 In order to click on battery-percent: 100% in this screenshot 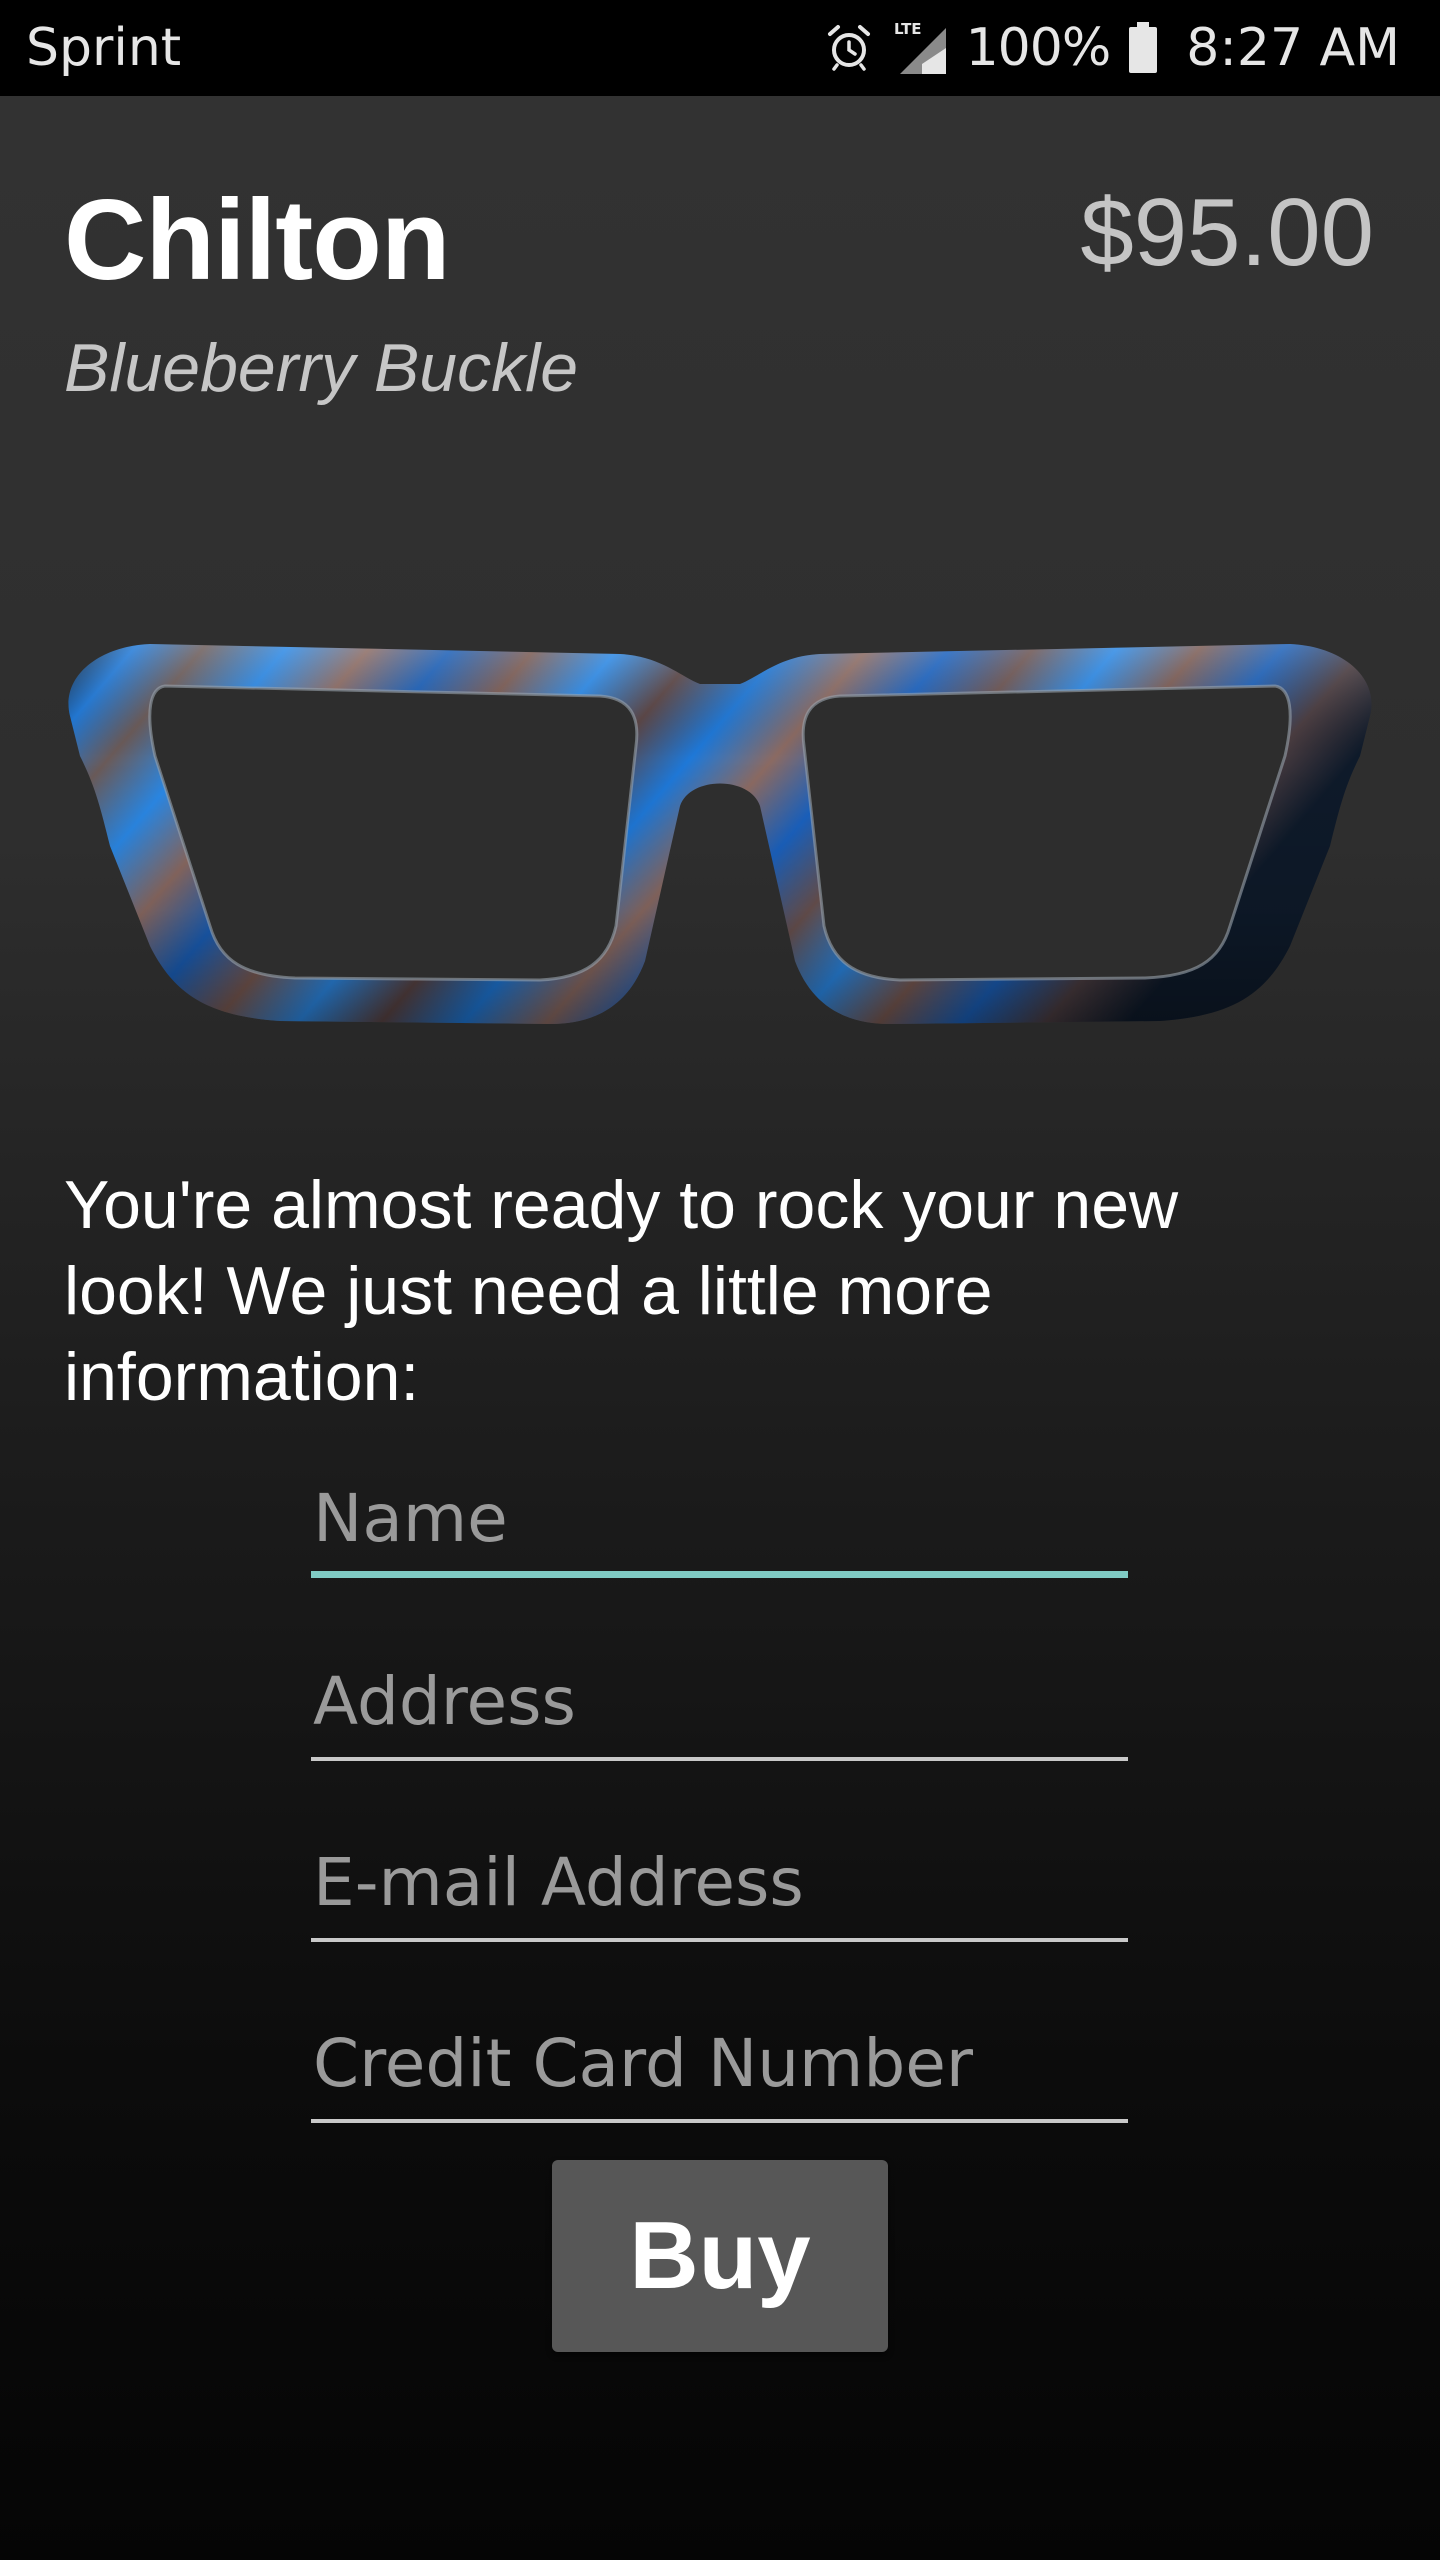, I will do `click(1038, 48)`.